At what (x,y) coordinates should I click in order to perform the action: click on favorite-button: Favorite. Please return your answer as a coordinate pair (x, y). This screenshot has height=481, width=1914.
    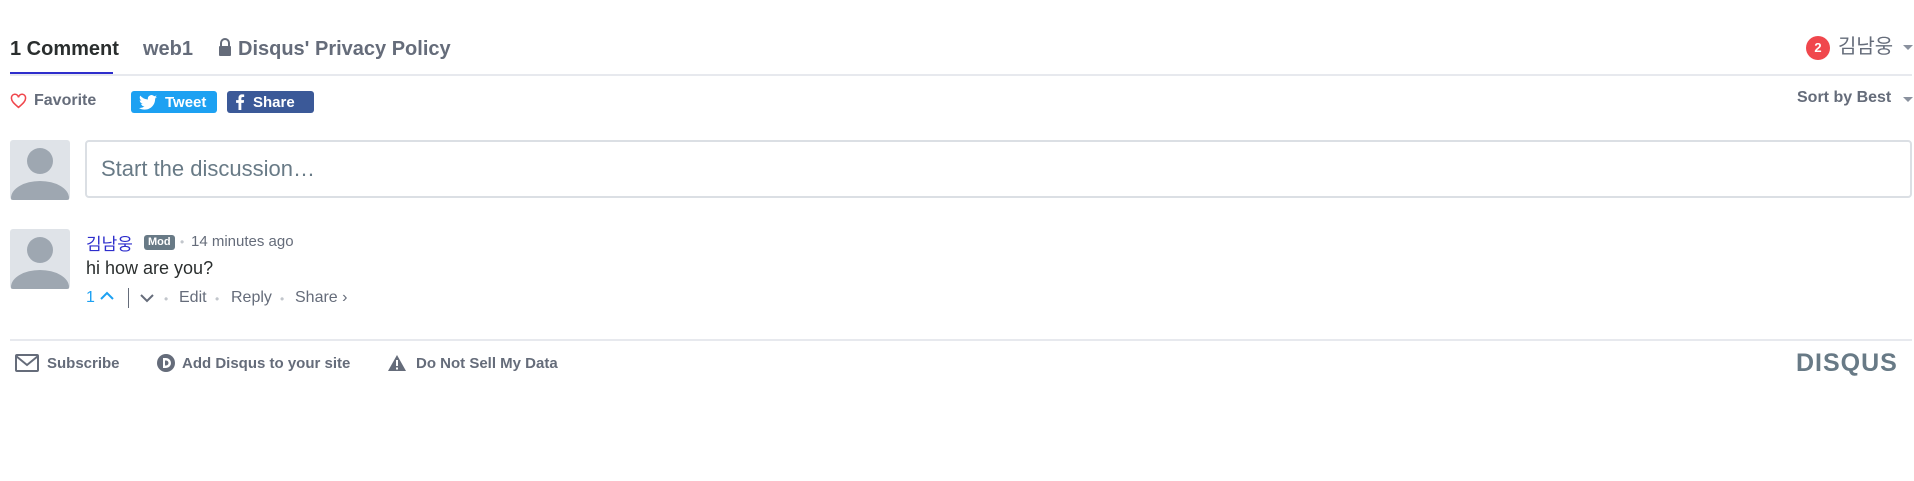
    Looking at the image, I should click on (53, 101).